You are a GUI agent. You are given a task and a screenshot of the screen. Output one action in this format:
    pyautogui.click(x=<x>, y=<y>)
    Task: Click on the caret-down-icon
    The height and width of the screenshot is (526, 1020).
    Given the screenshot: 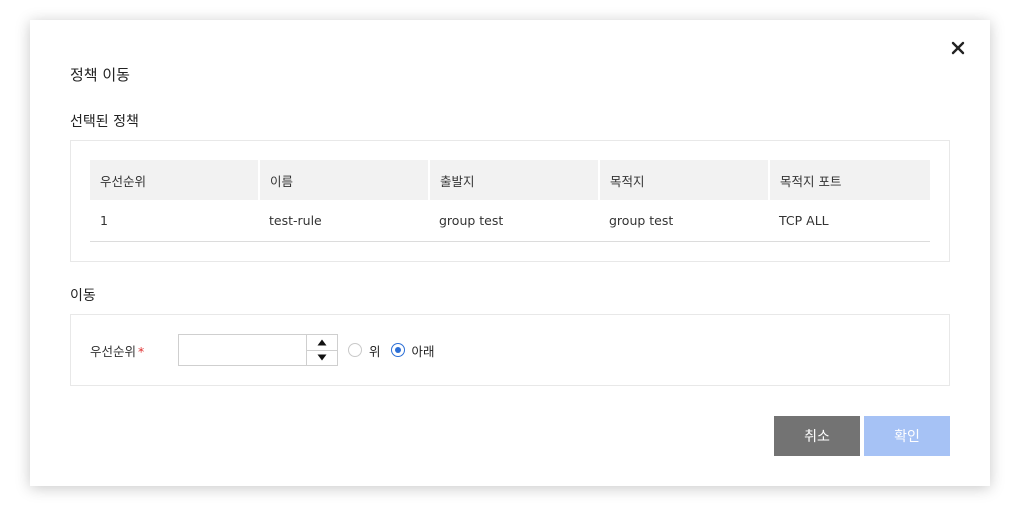 What is the action you would take?
    pyautogui.click(x=322, y=357)
    